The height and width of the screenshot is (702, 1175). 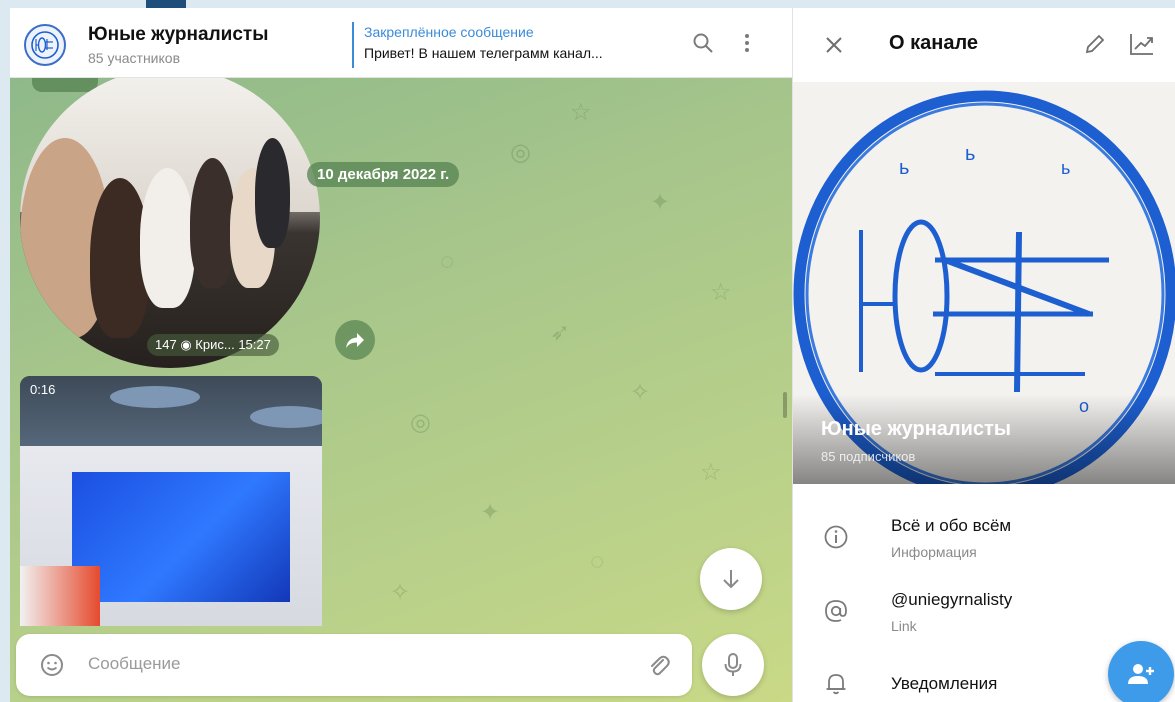 What do you see at coordinates (984, 45) in the screenshot?
I see `info-header: О канале` at bounding box center [984, 45].